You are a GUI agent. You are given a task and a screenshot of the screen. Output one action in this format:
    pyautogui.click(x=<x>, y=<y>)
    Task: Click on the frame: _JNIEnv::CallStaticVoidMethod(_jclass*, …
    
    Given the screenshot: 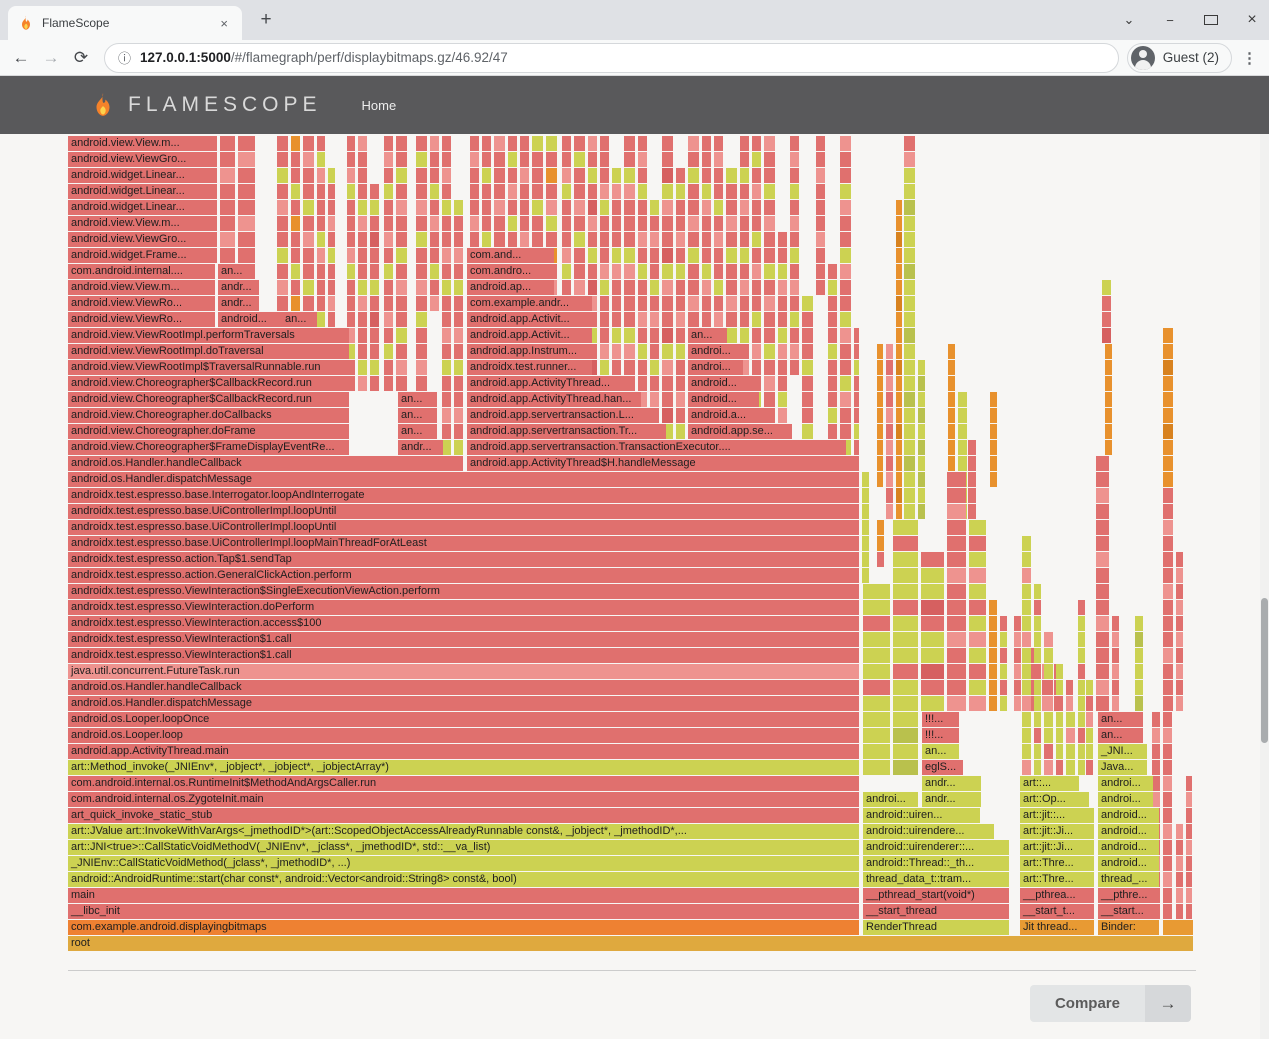 What is the action you would take?
    pyautogui.click(x=463, y=863)
    